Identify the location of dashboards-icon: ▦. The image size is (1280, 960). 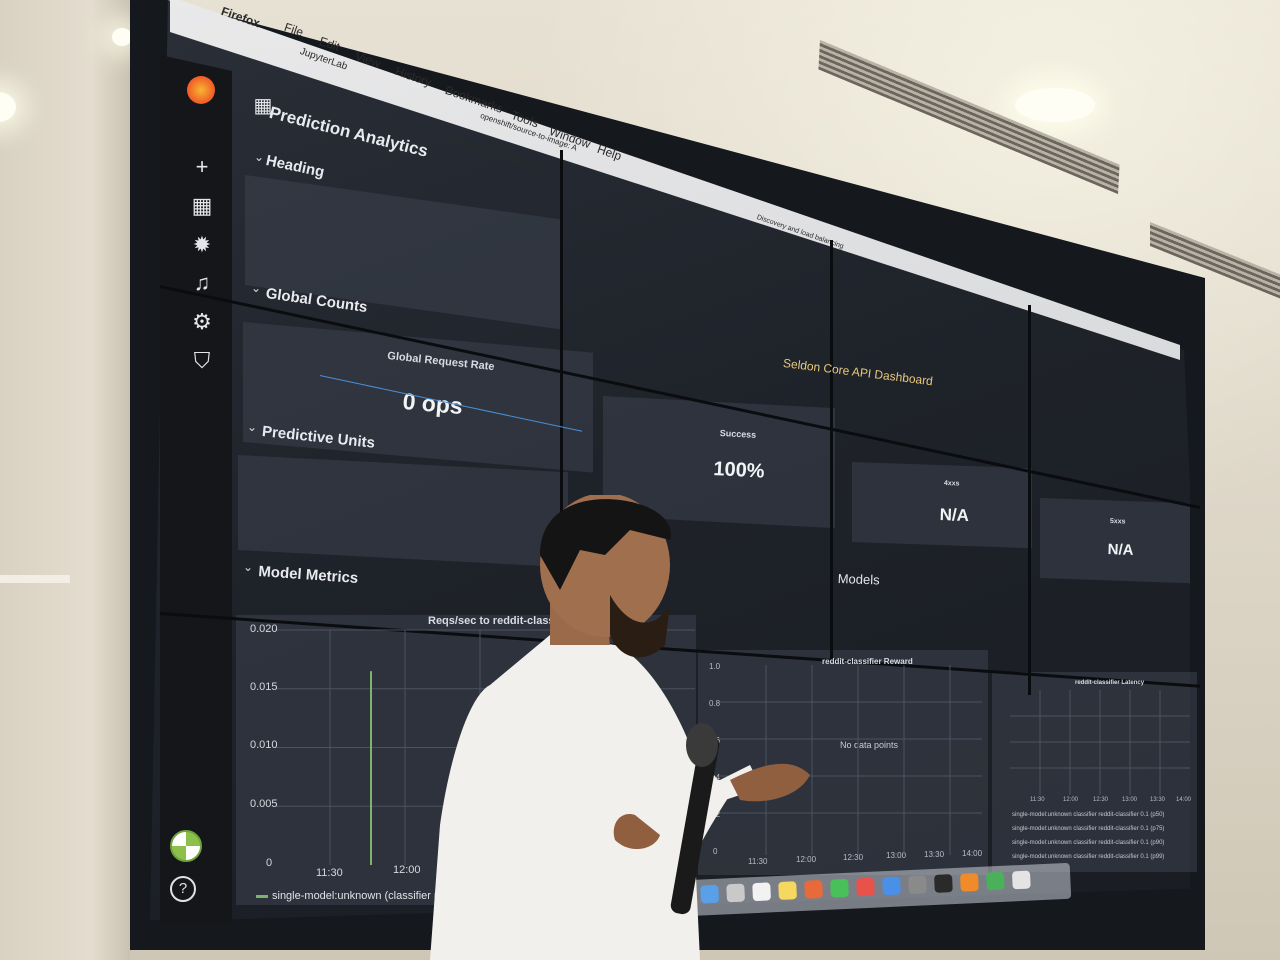
(202, 206).